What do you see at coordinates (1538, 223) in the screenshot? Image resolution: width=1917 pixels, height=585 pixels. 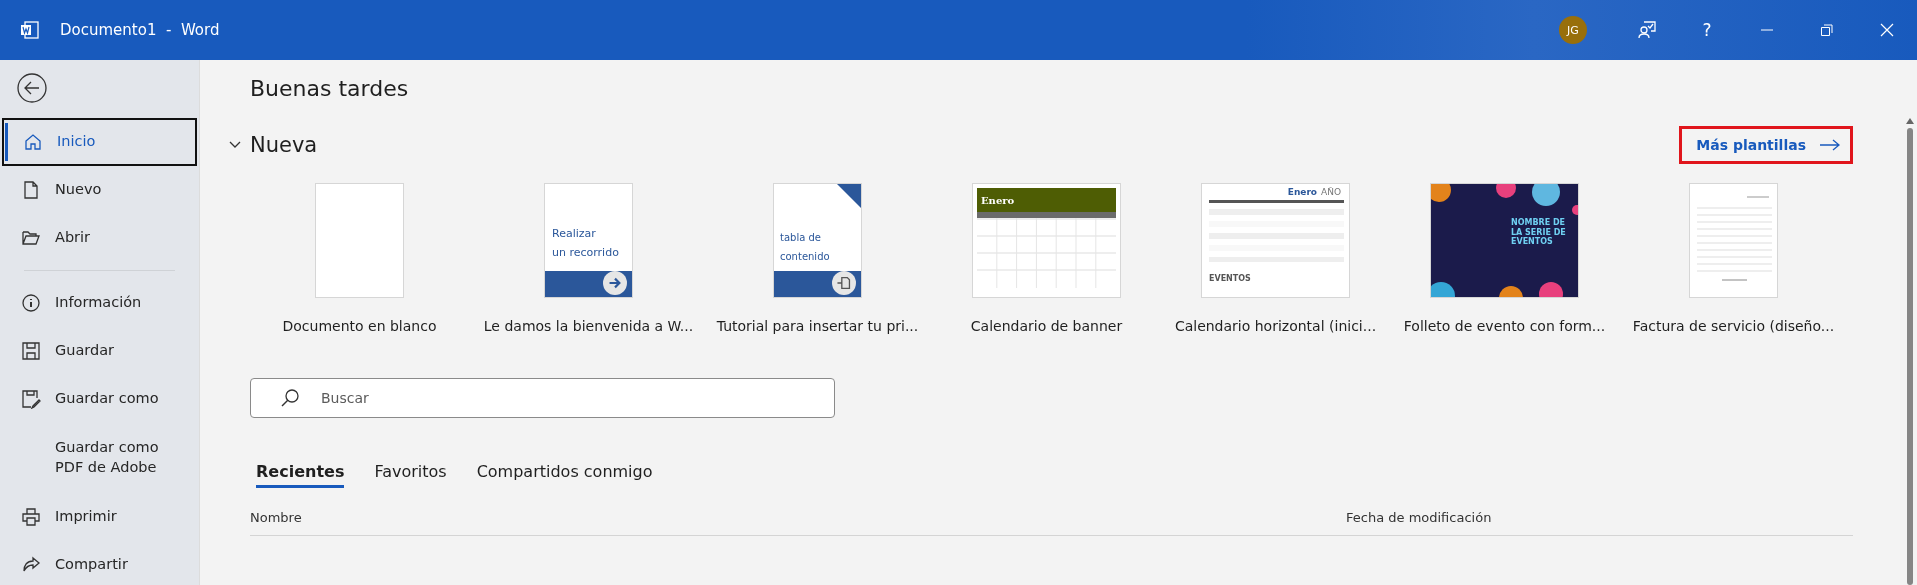 I see `thumbnail-text: NOMBRE DE` at bounding box center [1538, 223].